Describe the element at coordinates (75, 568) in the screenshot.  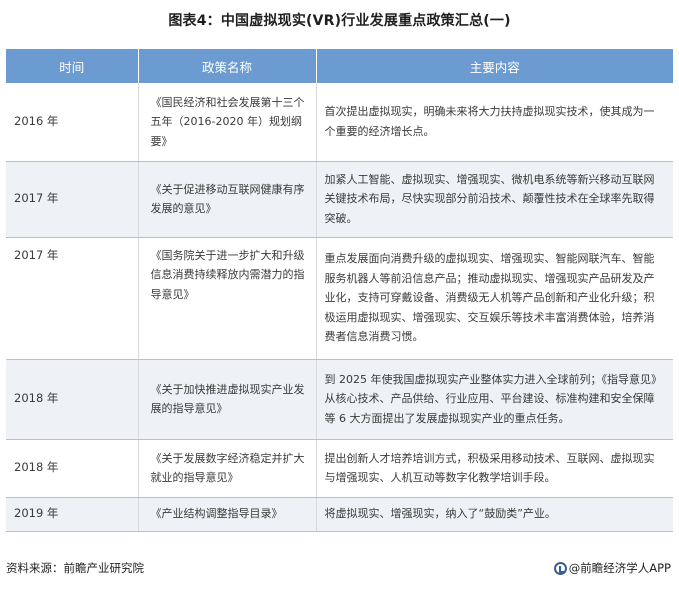
I see `source-note: 资料来源：前瞻产业研究院` at that location.